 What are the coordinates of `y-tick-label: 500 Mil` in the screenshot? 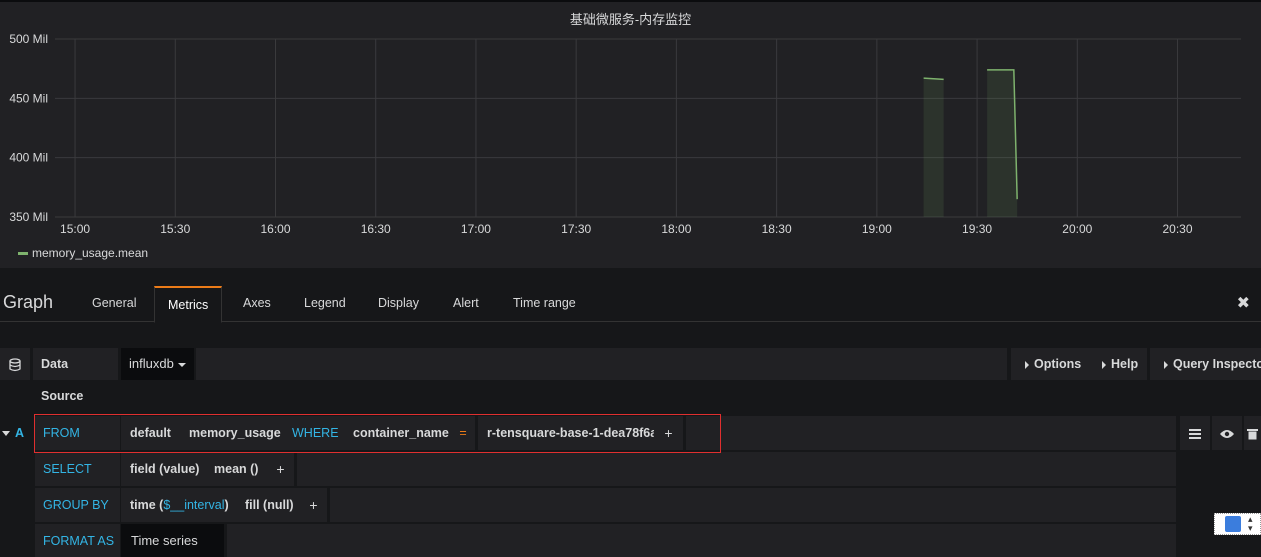 It's located at (28, 39).